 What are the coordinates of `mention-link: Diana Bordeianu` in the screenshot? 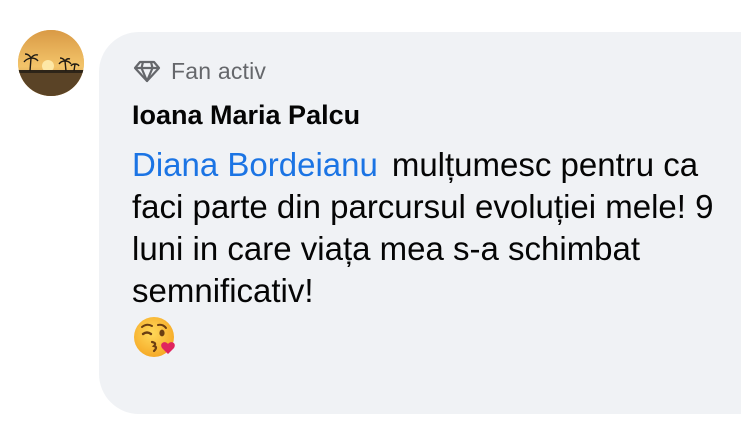 It's located at (255, 164).